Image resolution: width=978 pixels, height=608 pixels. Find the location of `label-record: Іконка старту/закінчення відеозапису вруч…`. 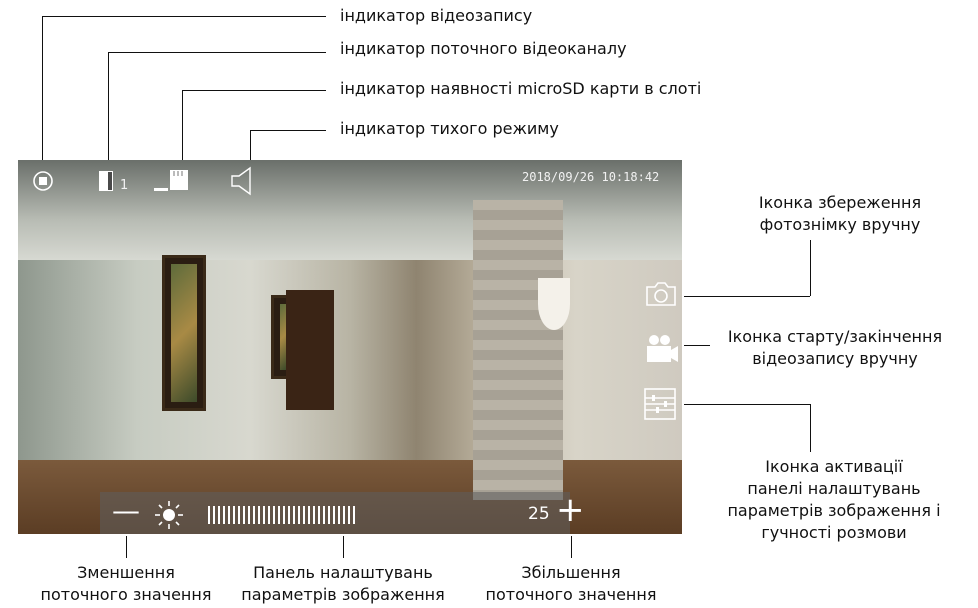

label-record: Іконка старту/закінчення відеозапису вруч… is located at coordinates (835, 347).